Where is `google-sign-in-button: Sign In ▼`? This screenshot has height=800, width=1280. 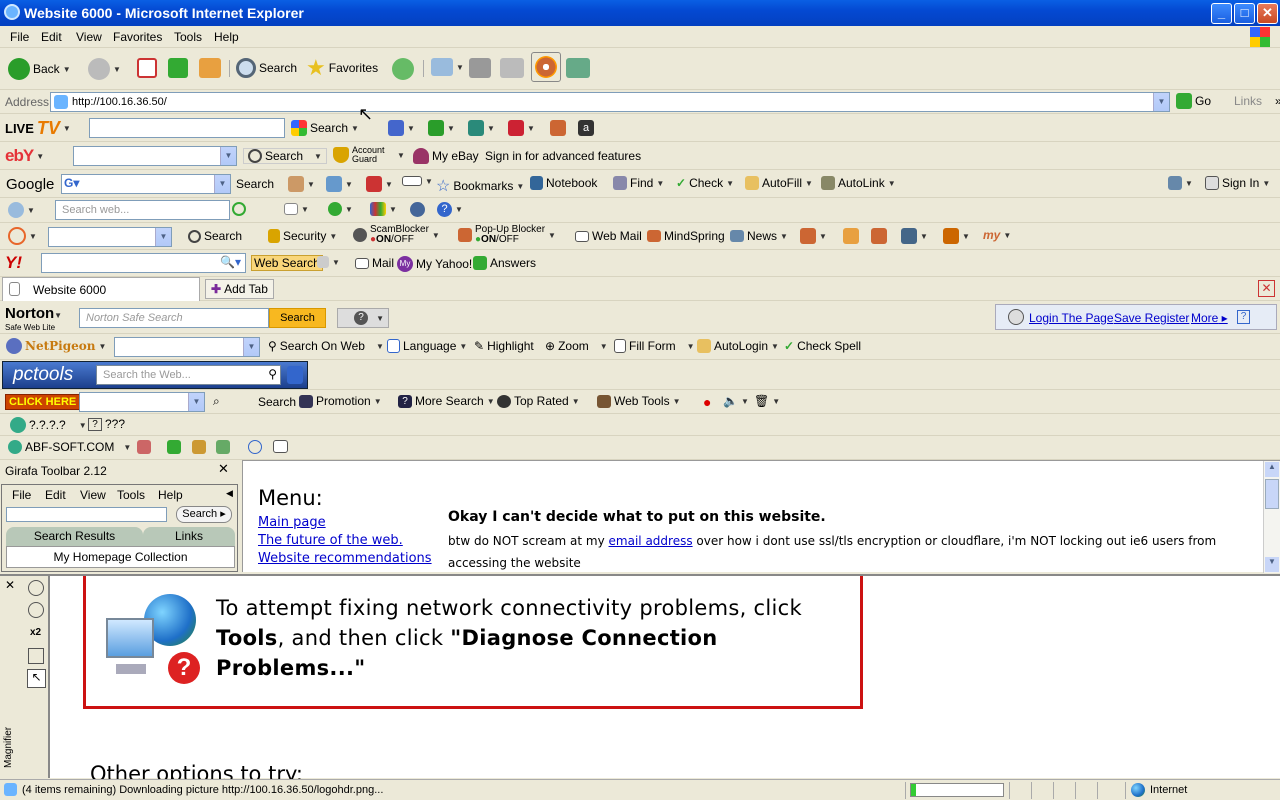
google-sign-in-button: Sign In ▼ is located at coordinates (1237, 183).